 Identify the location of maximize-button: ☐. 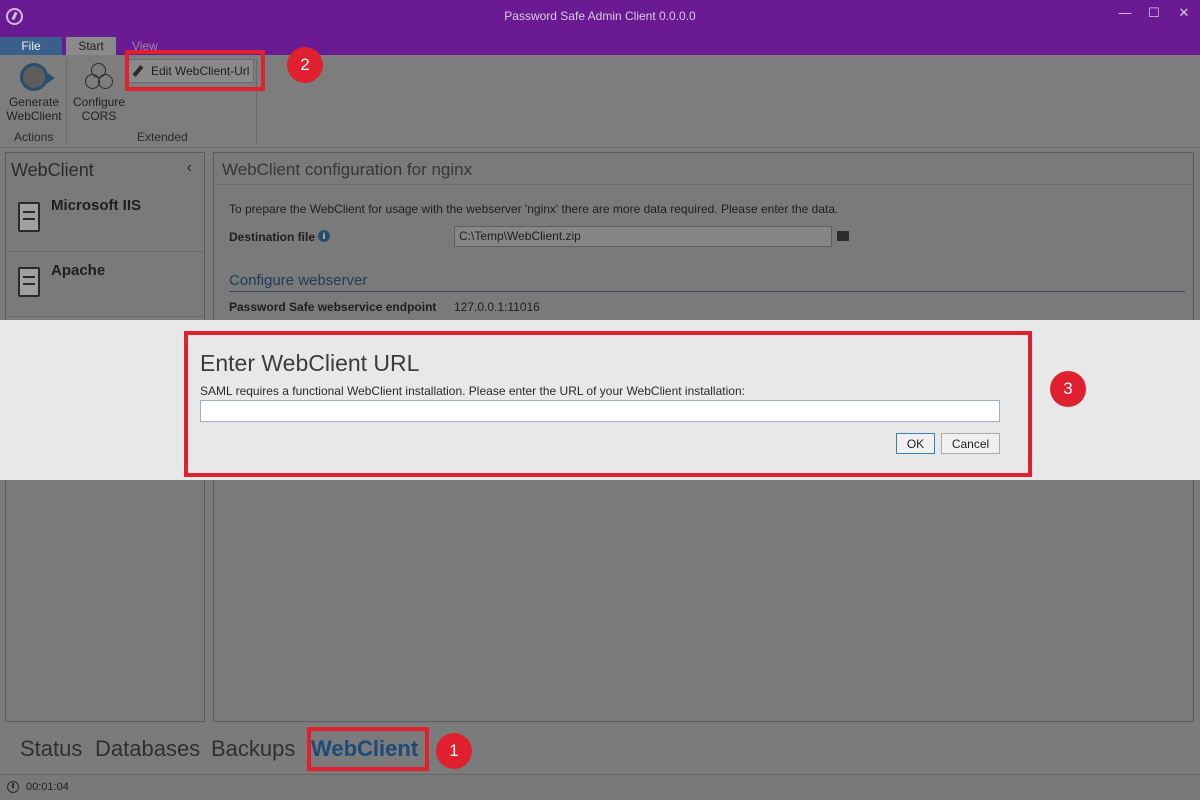
(1154, 14).